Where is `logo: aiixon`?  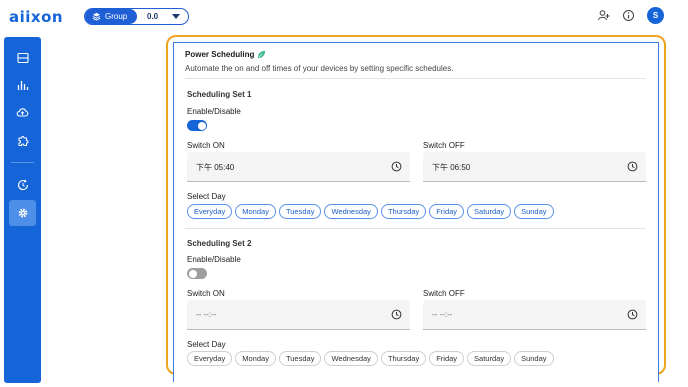
logo: aiixon is located at coordinates (36, 17).